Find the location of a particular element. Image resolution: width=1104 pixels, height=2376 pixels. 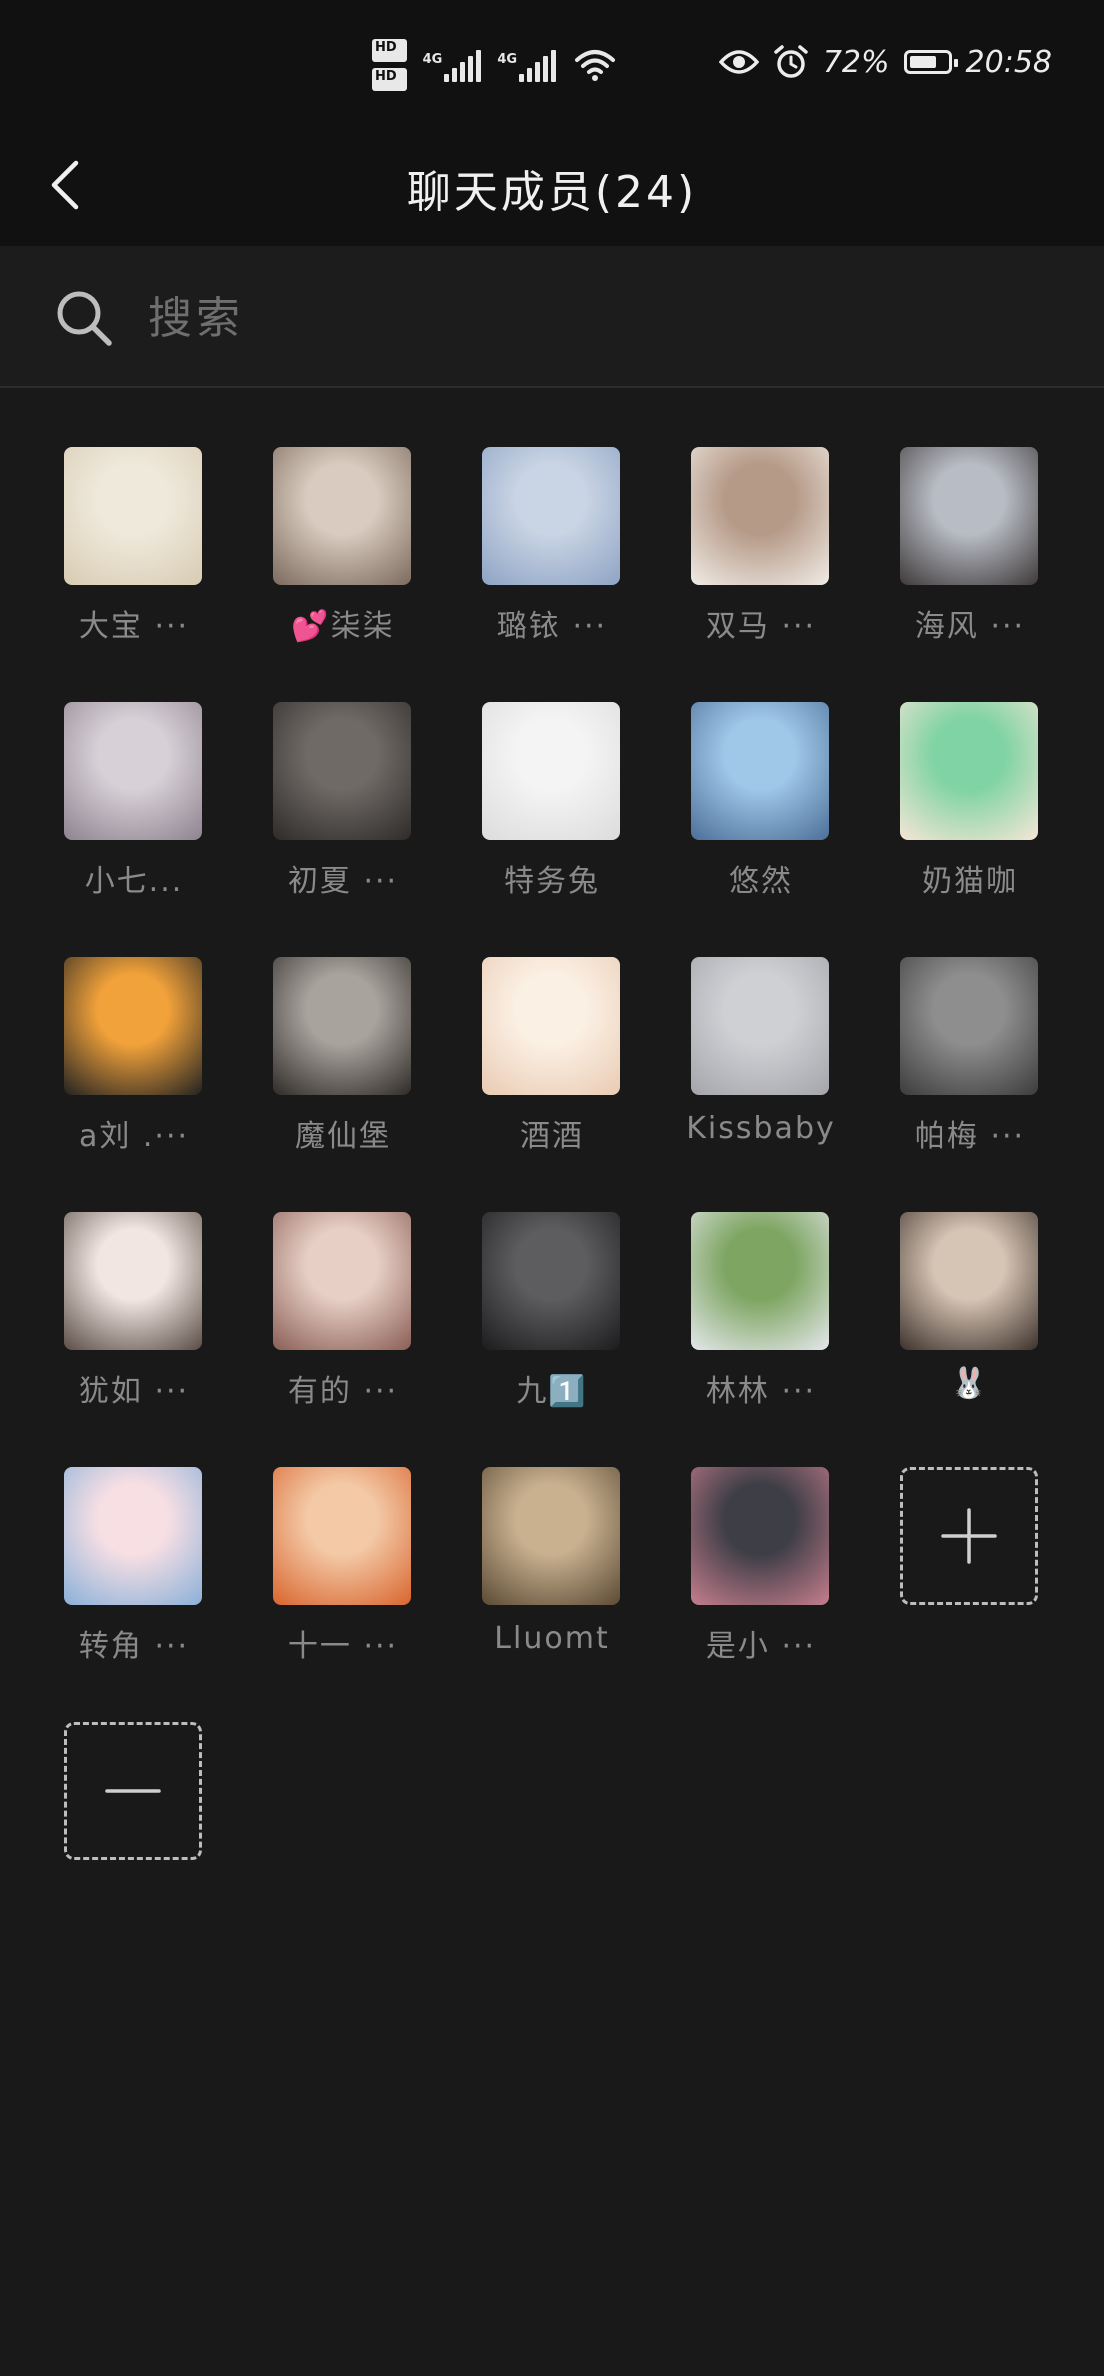

member-item: 双马 ··· is located at coordinates (761, 557).